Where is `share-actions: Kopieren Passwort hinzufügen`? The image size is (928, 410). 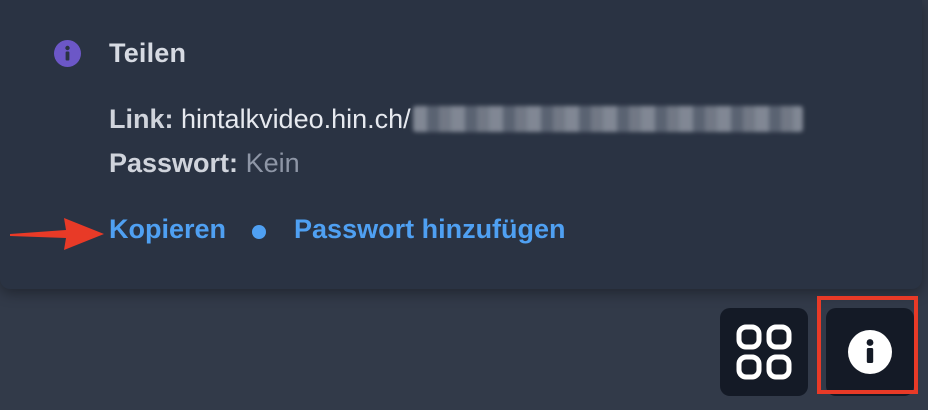 share-actions: Kopieren Passwort hinzufügen is located at coordinates (337, 229).